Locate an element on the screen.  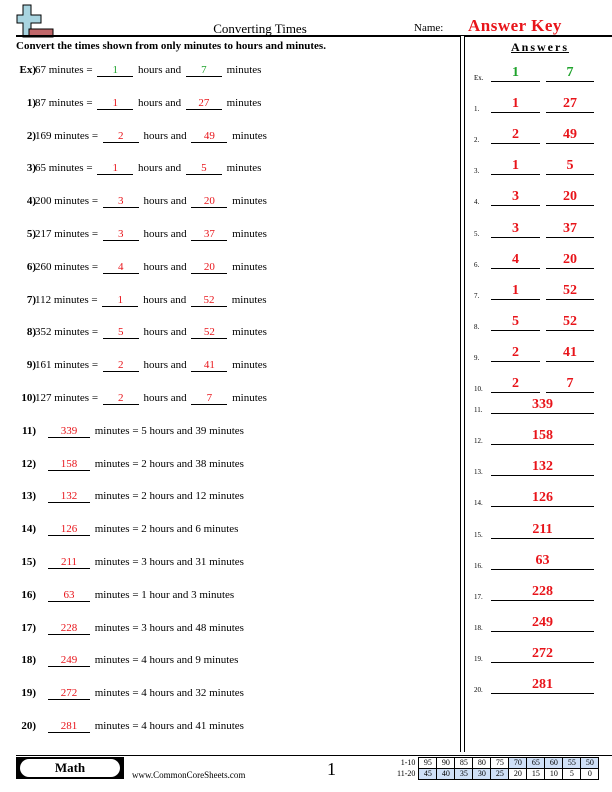
answer-key-label: 11. is located at coordinates (478, 410).